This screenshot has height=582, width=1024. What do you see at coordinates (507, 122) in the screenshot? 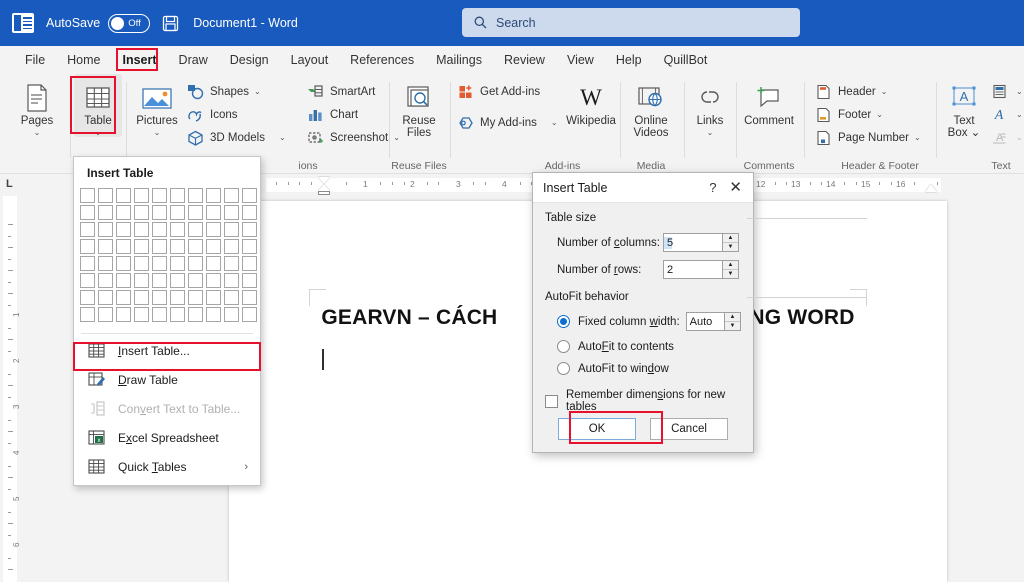
I see `my-add-ins-button: My Add-ins ⌄` at bounding box center [507, 122].